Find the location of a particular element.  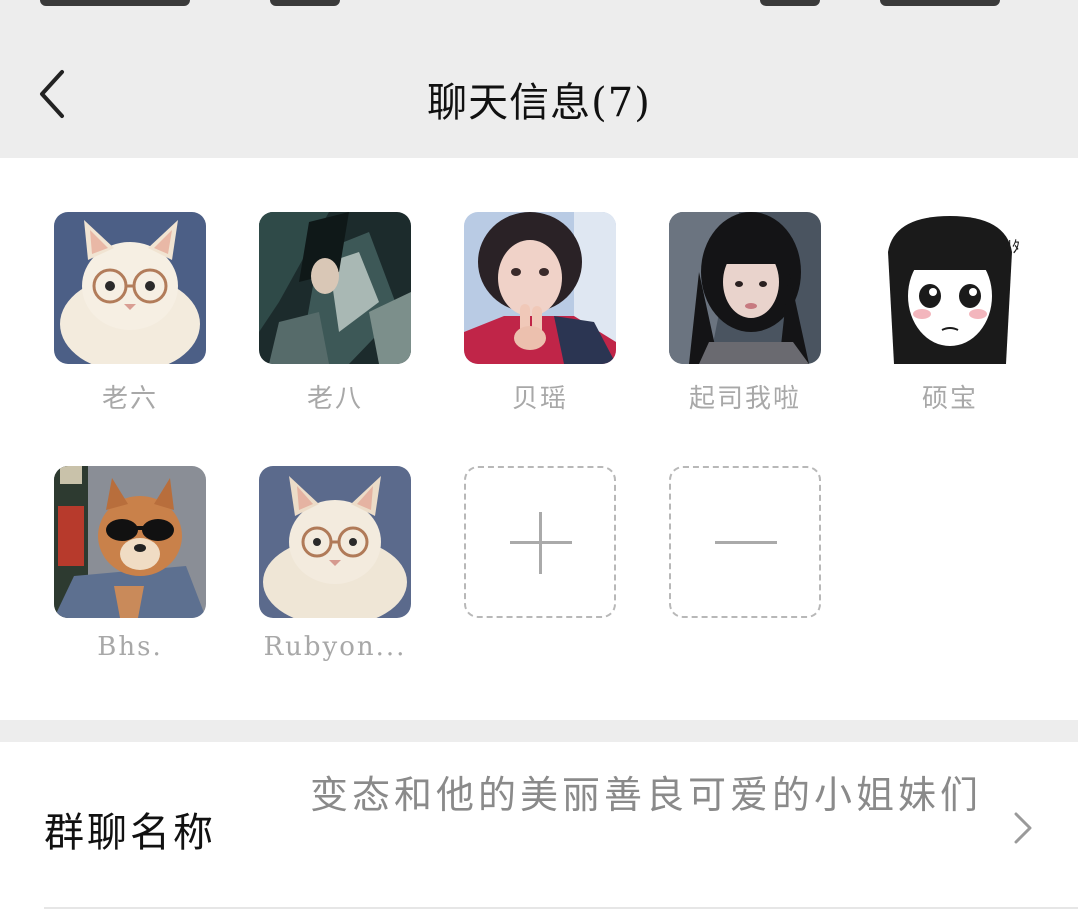

member-item: ﾘﾀ 硕宝 is located at coordinates (951, 313).